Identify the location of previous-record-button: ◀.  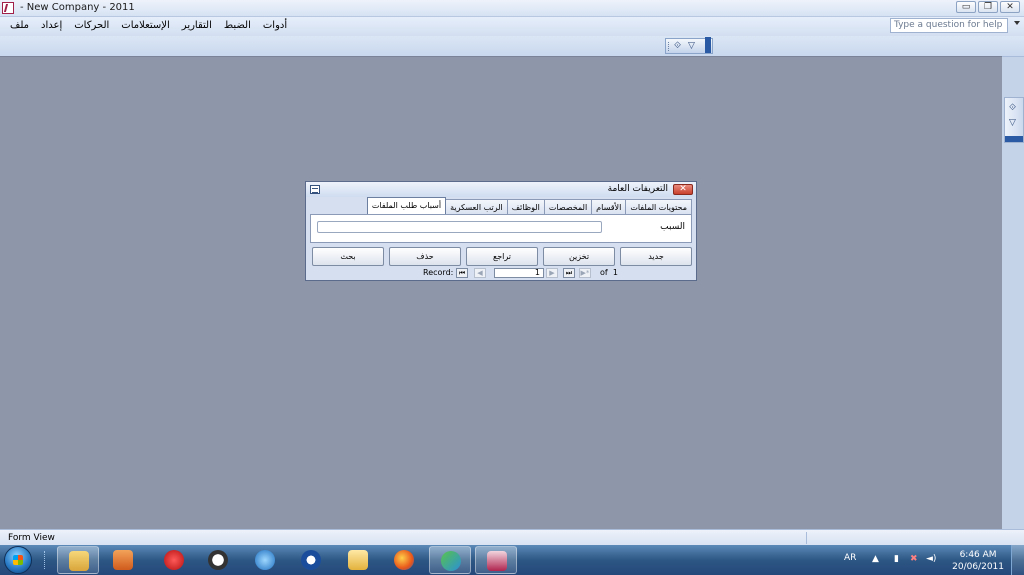
(480, 273).